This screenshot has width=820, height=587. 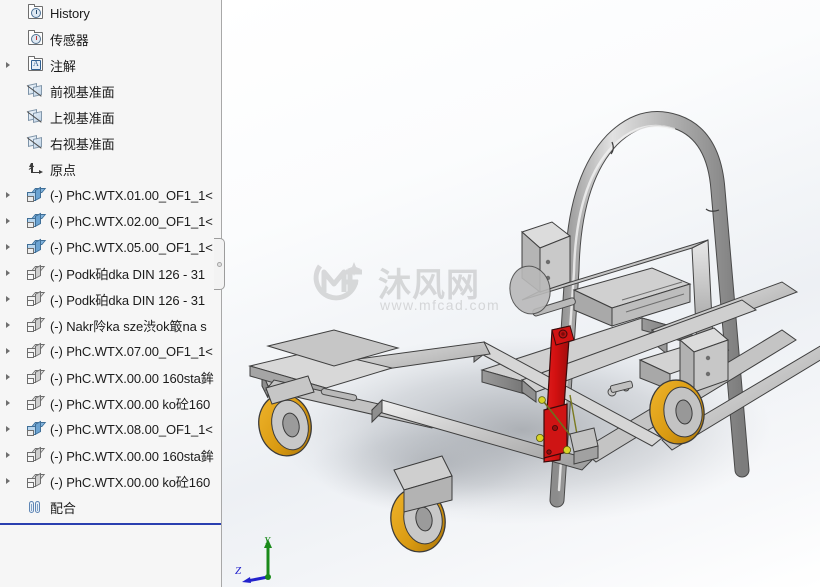 What do you see at coordinates (110, 169) in the screenshot?
I see `tree-item: 原点` at bounding box center [110, 169].